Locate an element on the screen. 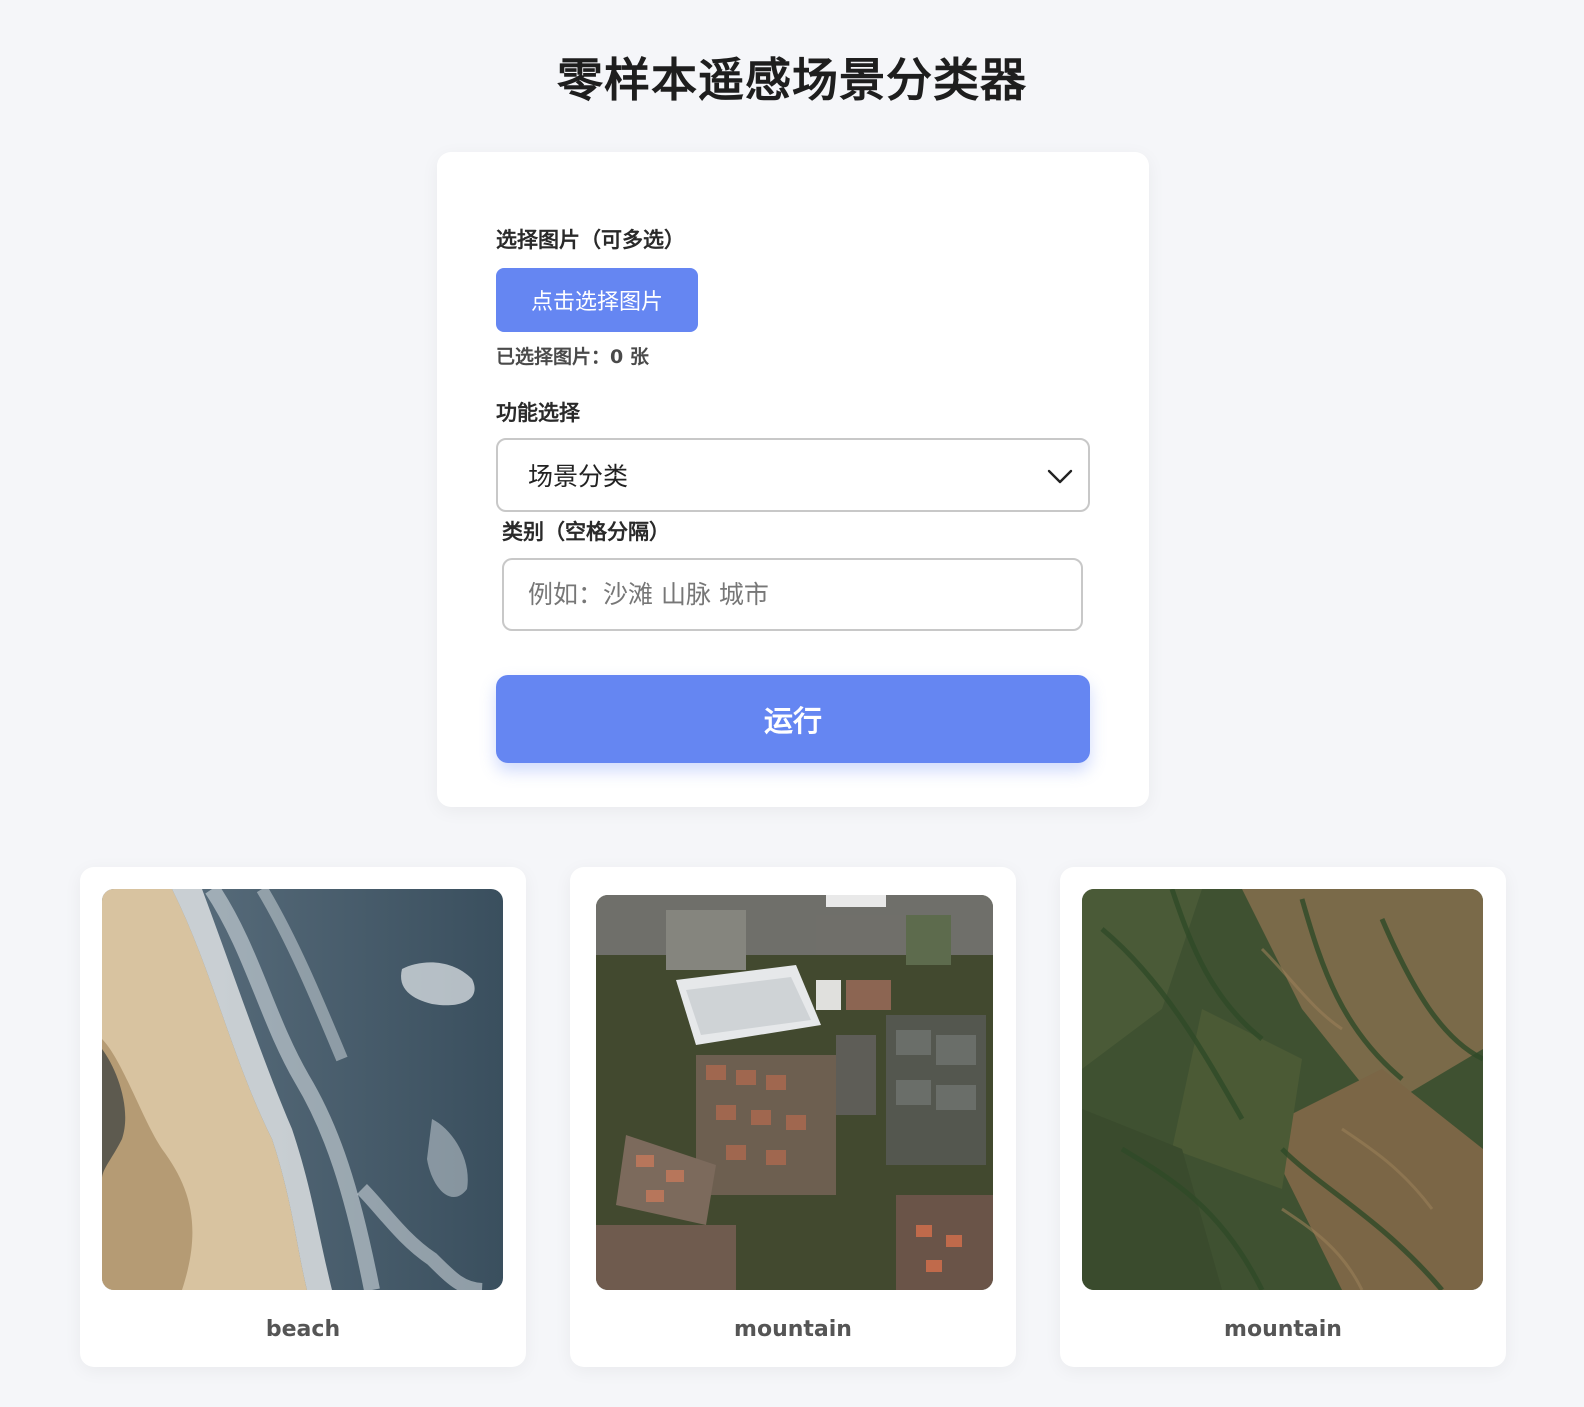 The height and width of the screenshot is (1407, 1584). function-select: 场景分类 is located at coordinates (793, 475).